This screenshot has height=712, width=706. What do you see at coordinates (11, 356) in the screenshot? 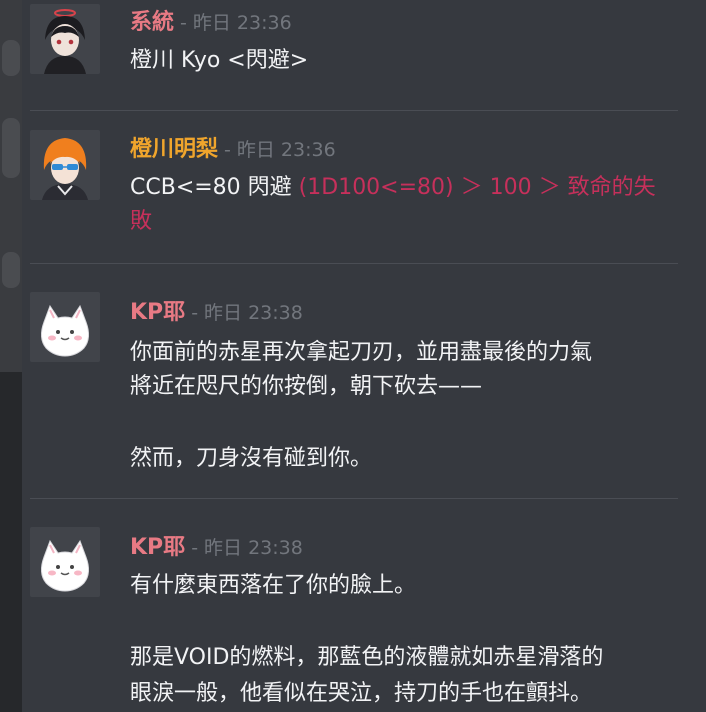
I see `background-strip` at bounding box center [11, 356].